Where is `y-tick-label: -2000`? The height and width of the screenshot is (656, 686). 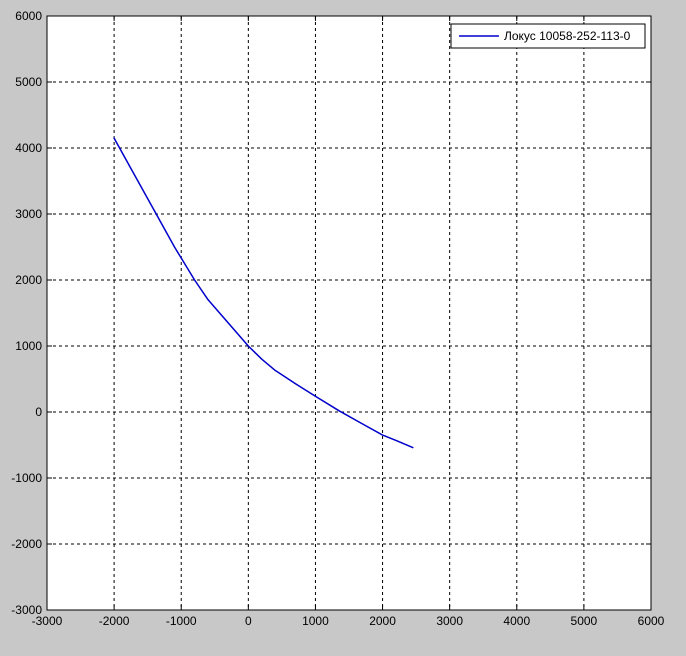
y-tick-label: -2000 is located at coordinates (26, 544).